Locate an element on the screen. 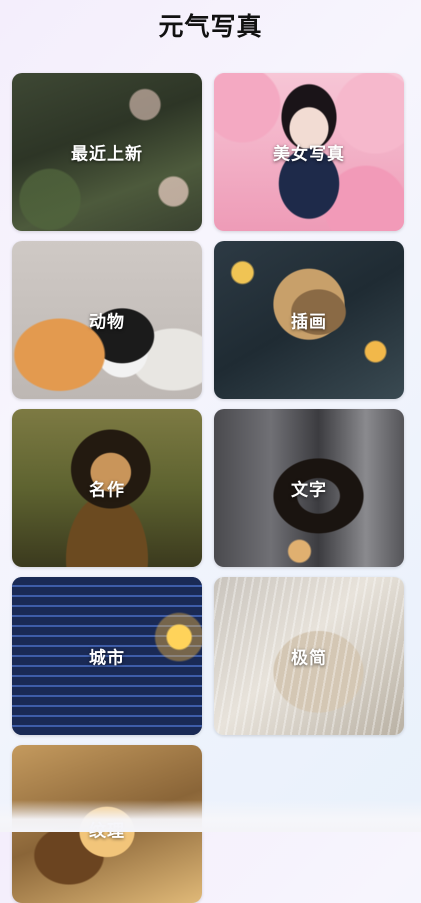 The width and height of the screenshot is (421, 903). category-card-illustration: 插画 is located at coordinates (309, 320).